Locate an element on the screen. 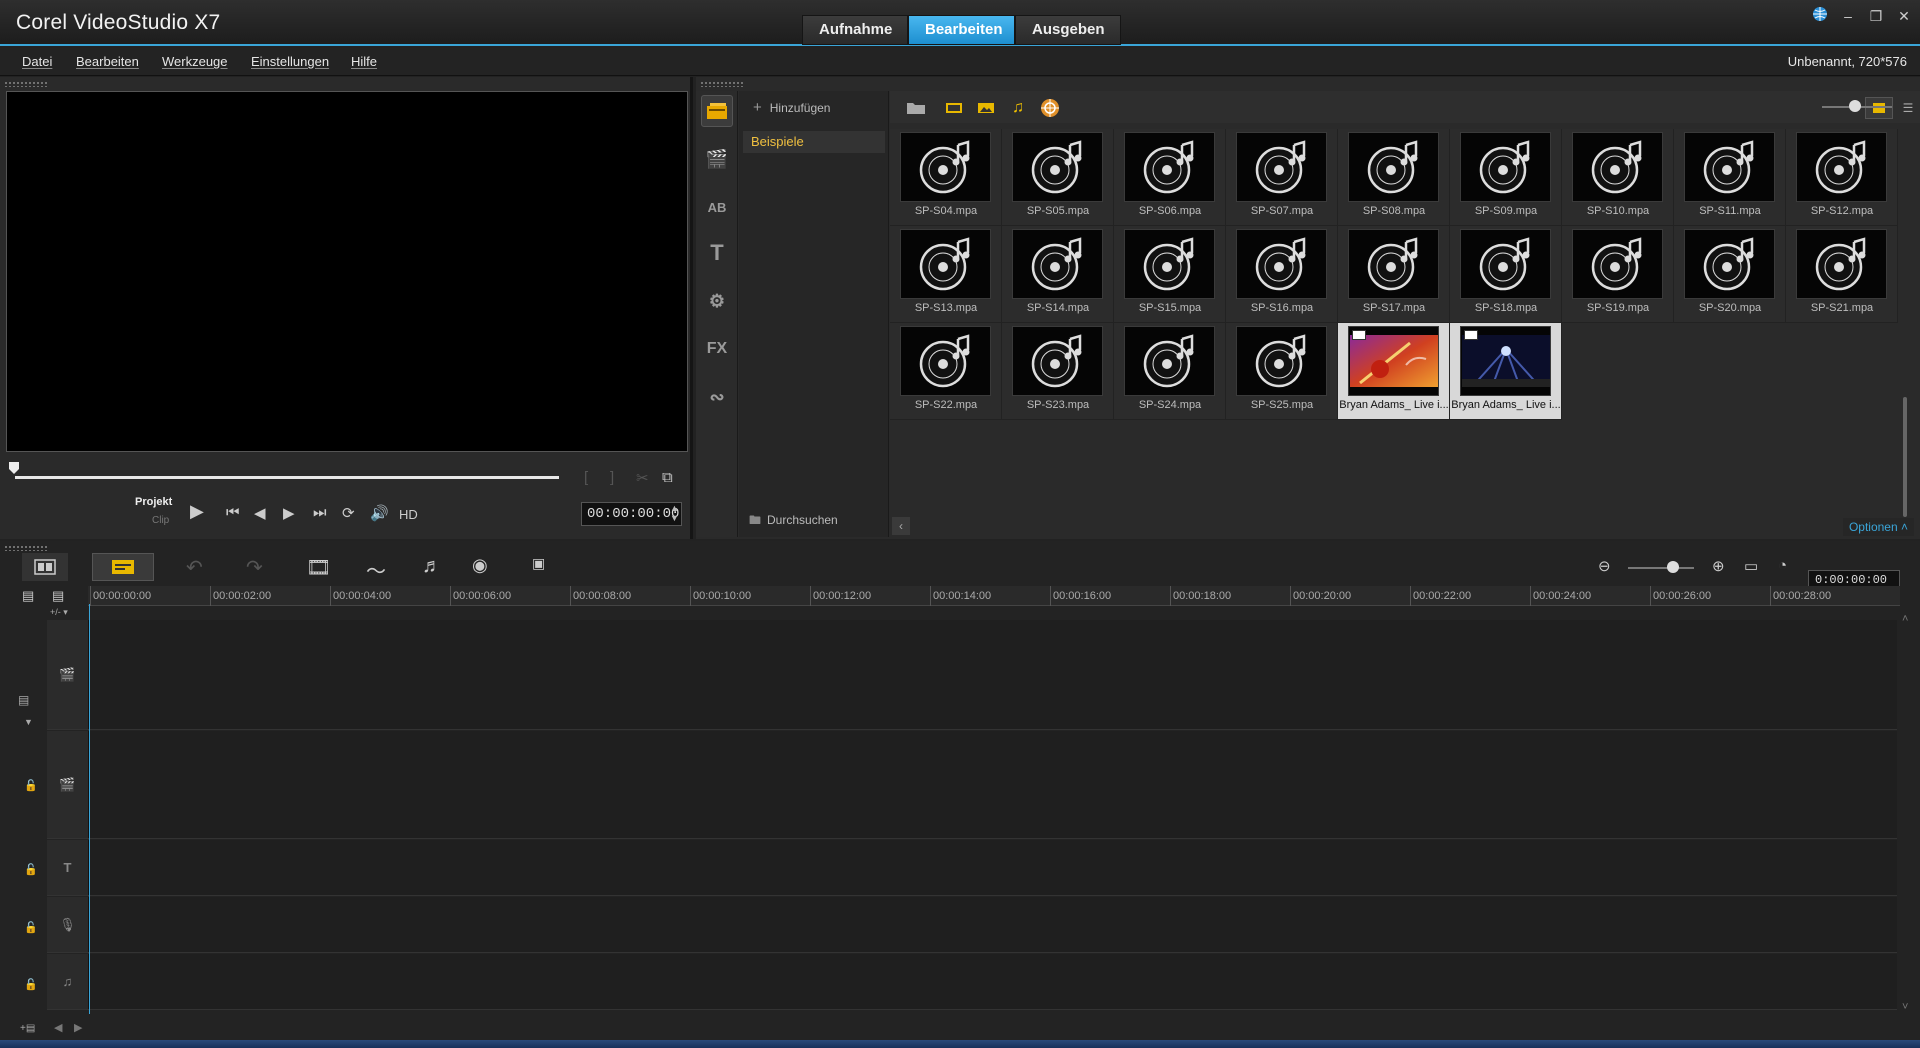 The width and height of the screenshot is (1920, 1048). video-track: 🎬 is located at coordinates (972, 675).